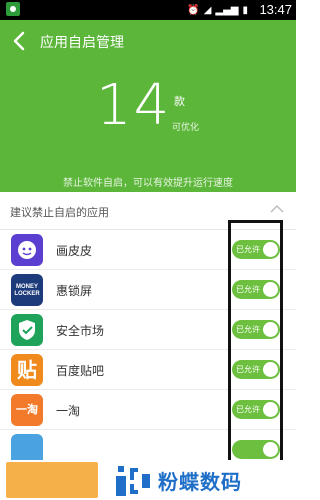  What do you see at coordinates (207, 10) in the screenshot?
I see `wifi-icon: ◢` at bounding box center [207, 10].